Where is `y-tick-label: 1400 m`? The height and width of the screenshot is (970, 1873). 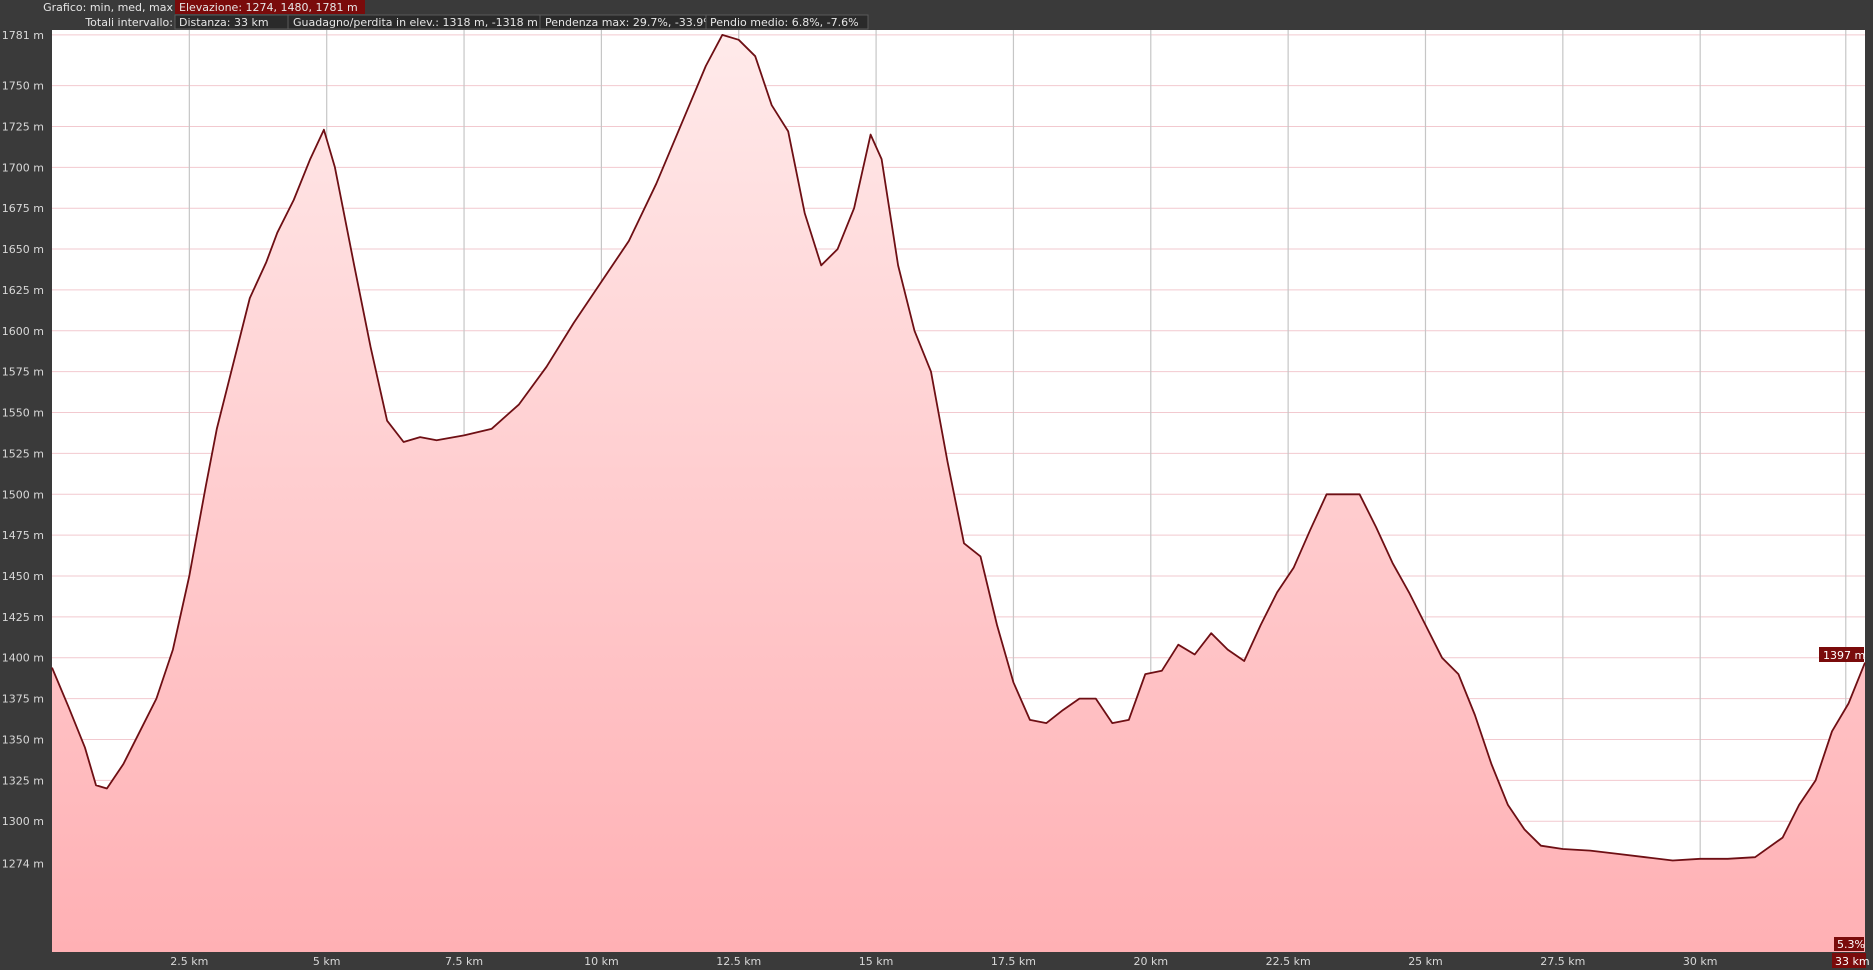 y-tick-label: 1400 m is located at coordinates (23, 658).